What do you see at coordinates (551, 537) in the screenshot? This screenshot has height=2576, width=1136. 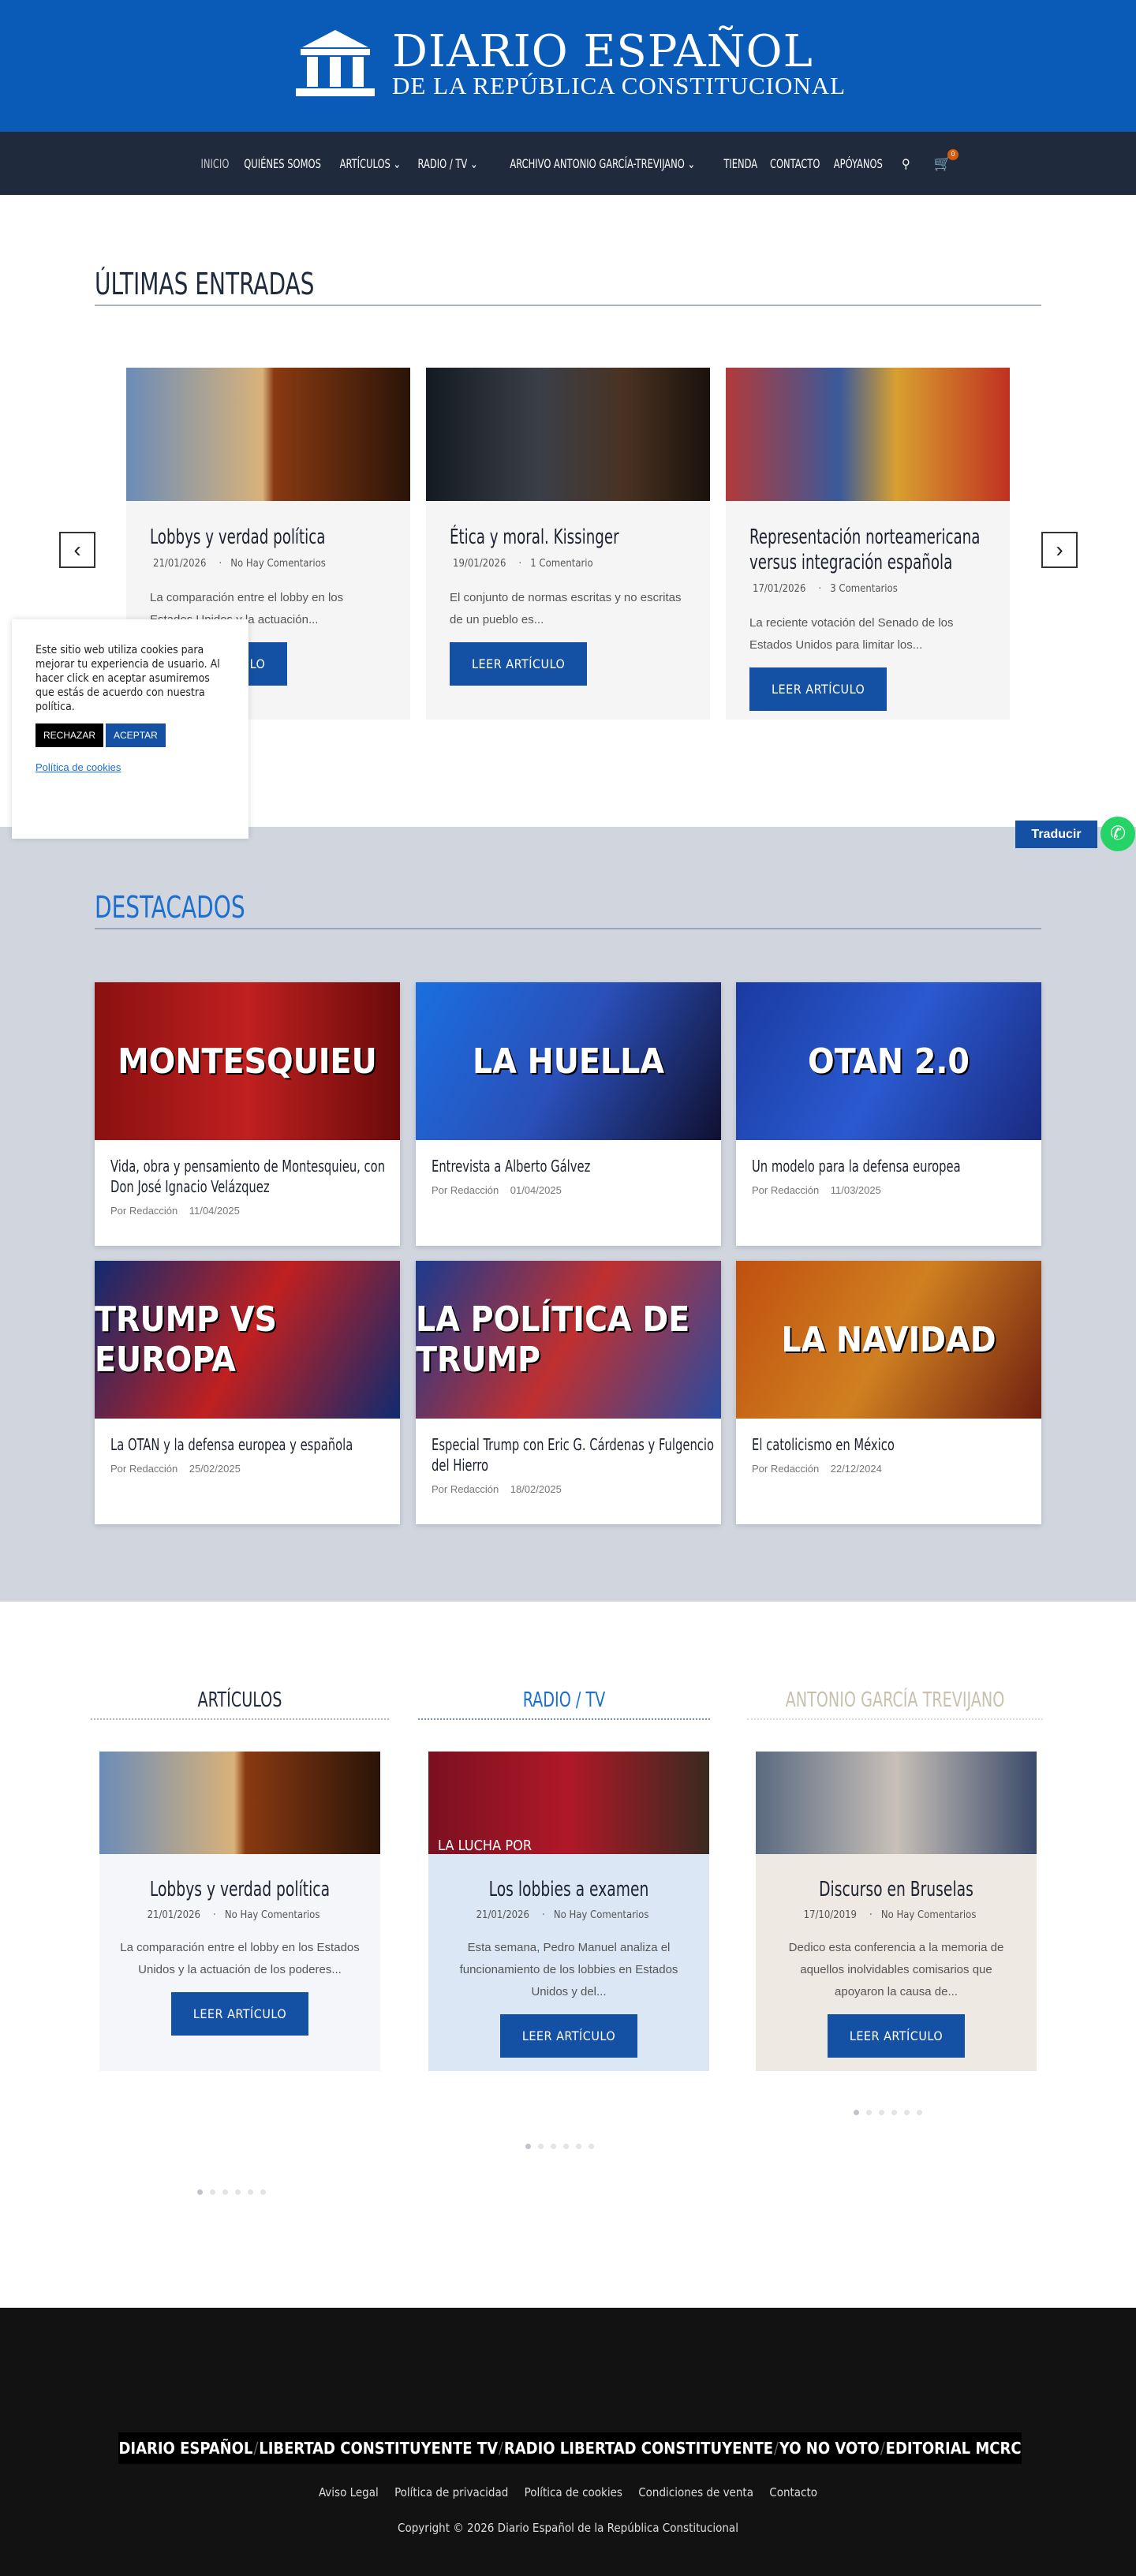 I see `post-title: Ética y moral. Kissinger` at bounding box center [551, 537].